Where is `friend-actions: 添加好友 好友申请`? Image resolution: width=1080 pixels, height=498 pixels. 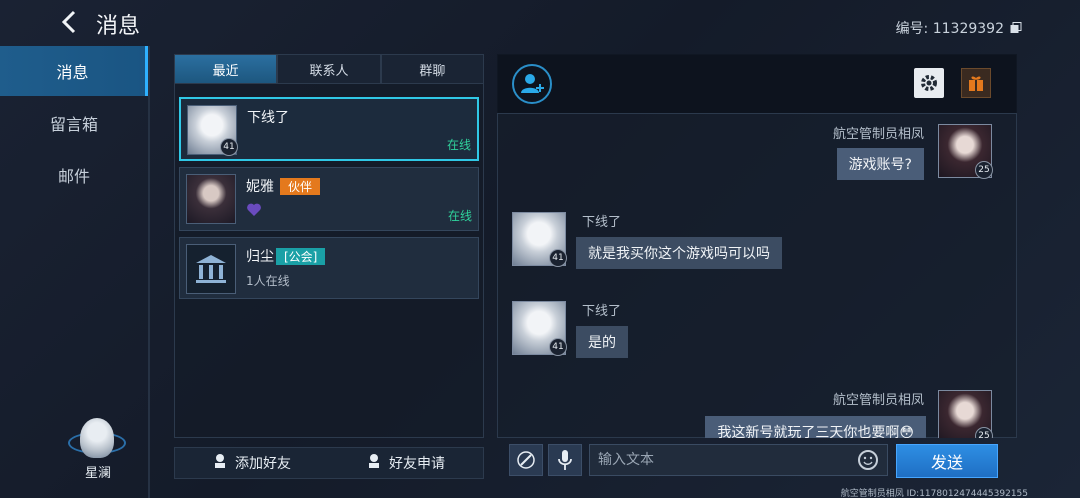 friend-actions: 添加好友 好友申请 is located at coordinates (329, 463).